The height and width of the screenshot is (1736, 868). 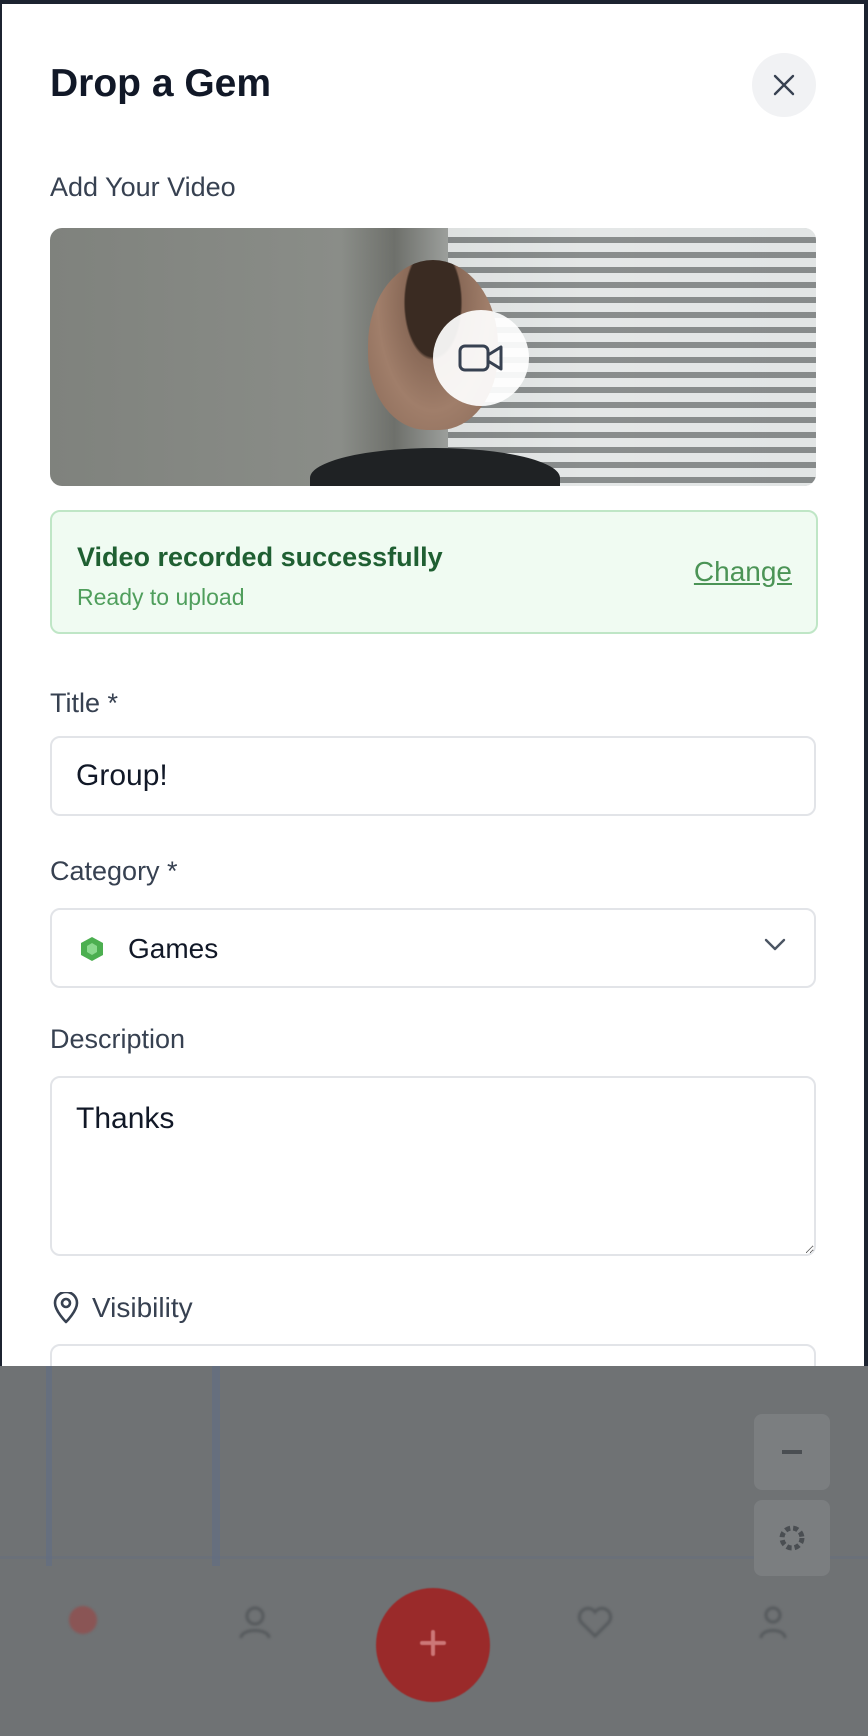 I want to click on visibility-header: Visibility, so click(x=122, y=1308).